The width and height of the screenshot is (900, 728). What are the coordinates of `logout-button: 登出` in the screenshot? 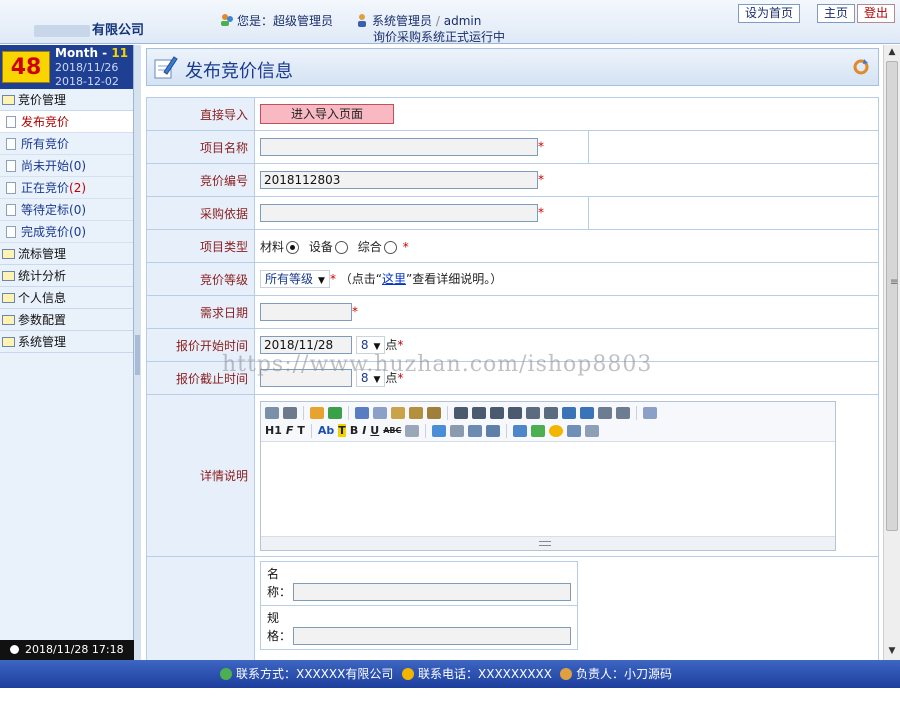 It's located at (876, 13).